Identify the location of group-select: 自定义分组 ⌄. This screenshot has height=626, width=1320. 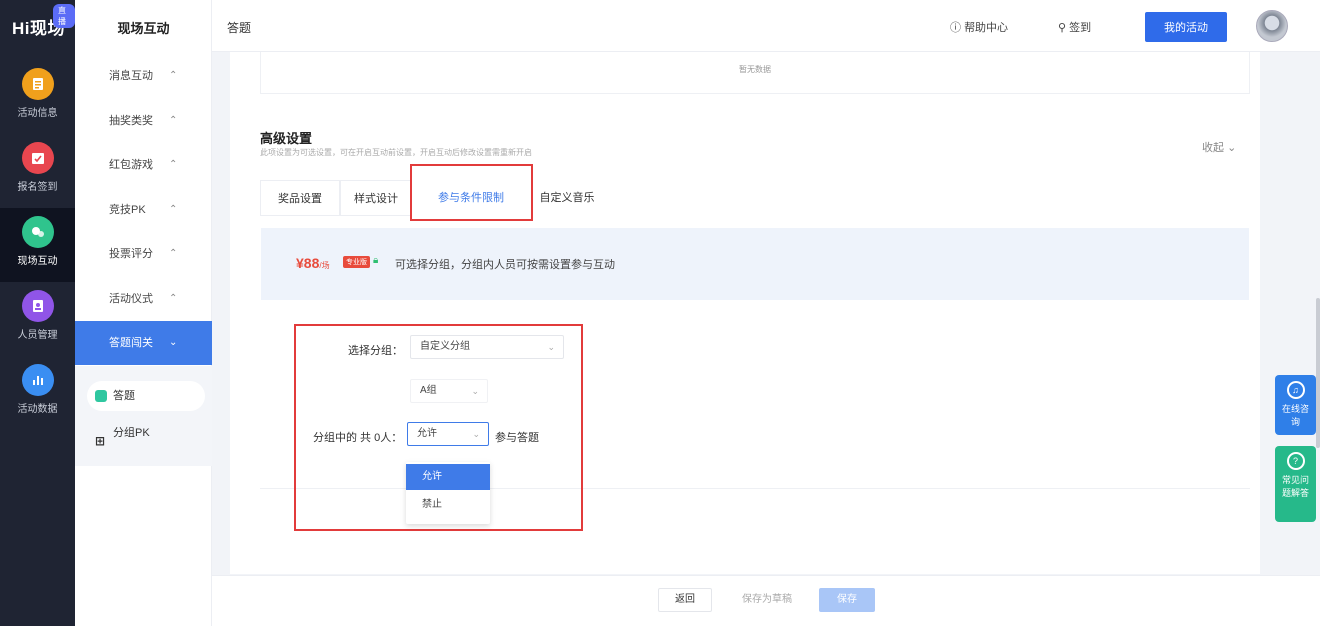
(487, 347).